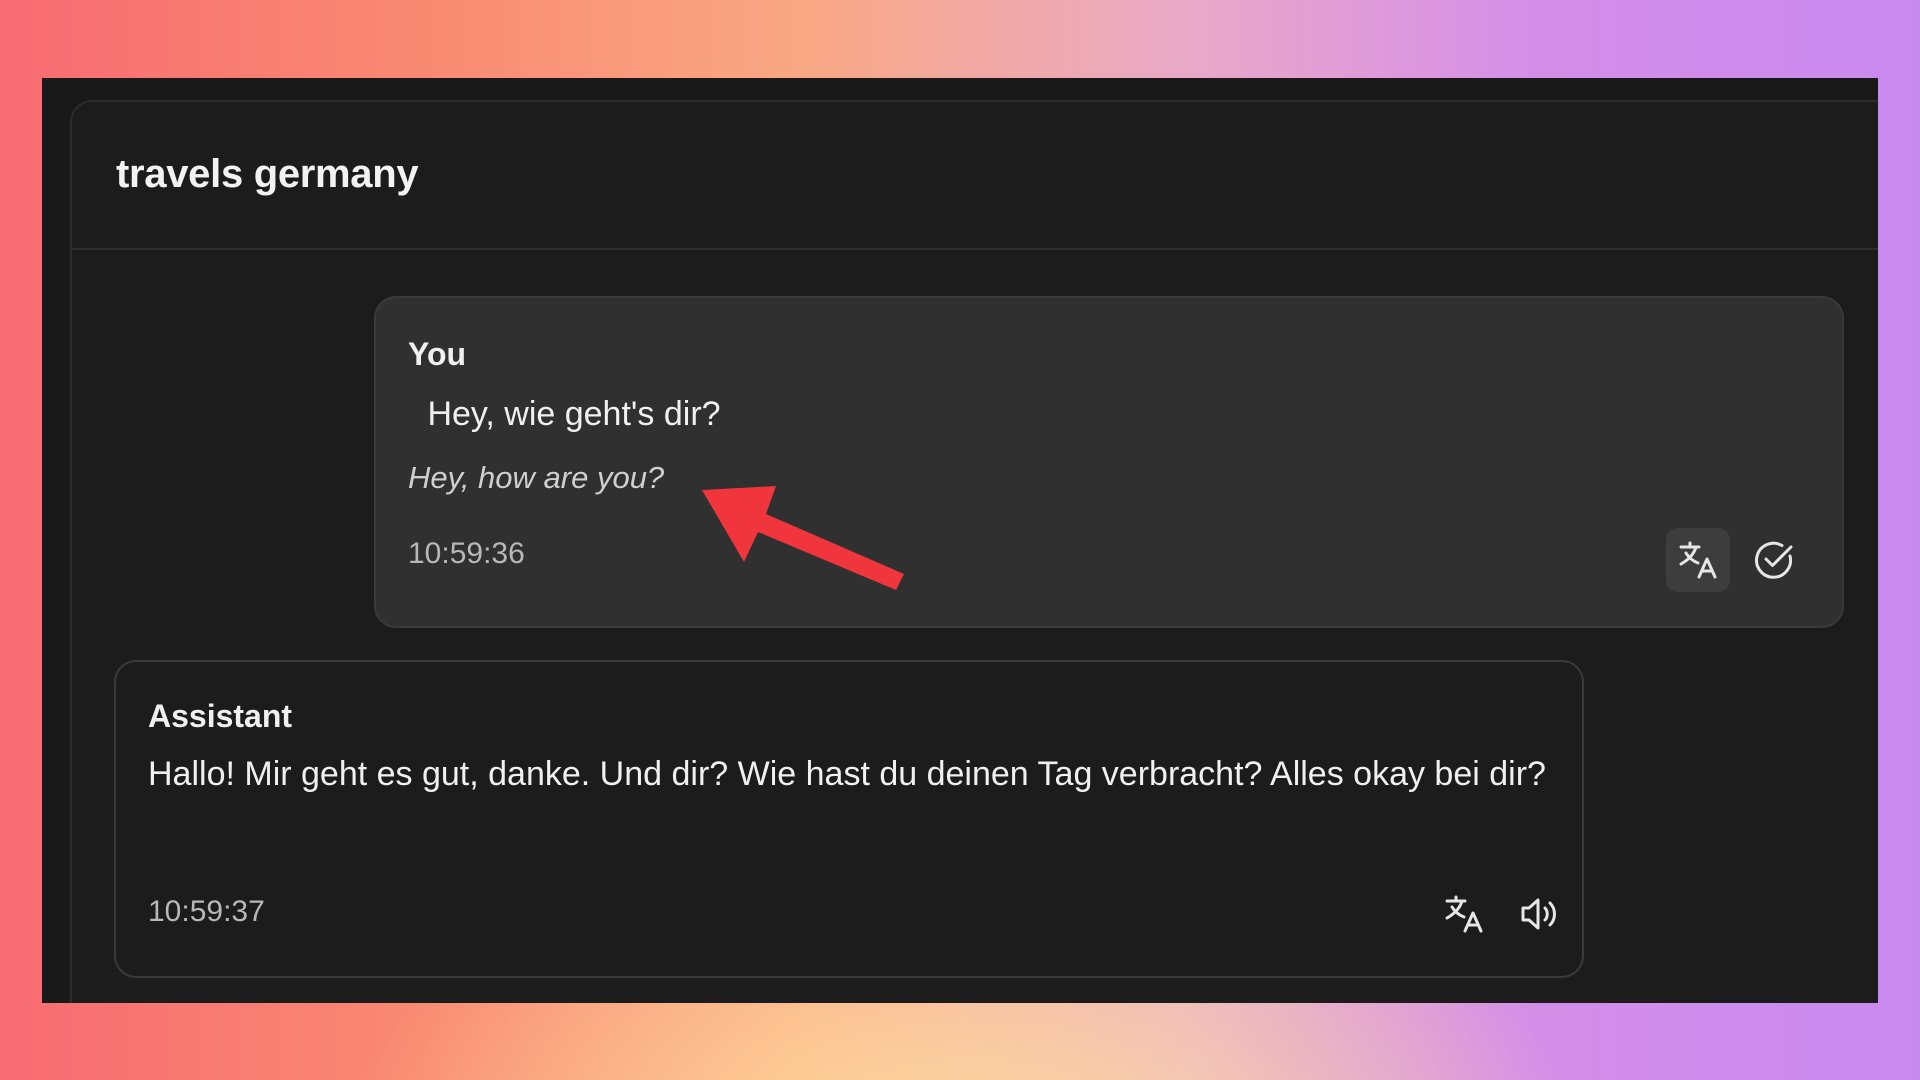 The width and height of the screenshot is (1920, 1080). Describe the element at coordinates (975, 176) in the screenshot. I see `chat-header: travels germany` at that location.